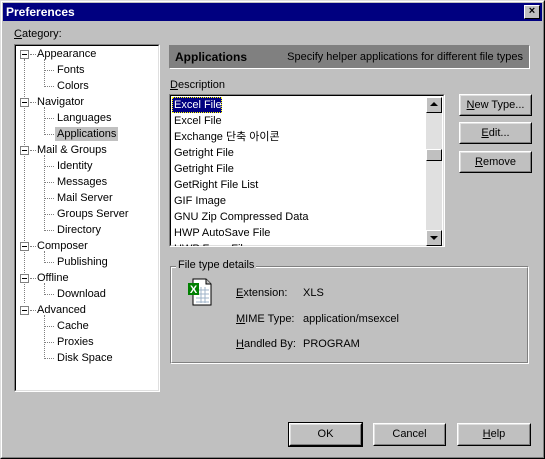  I want to click on file-type-details-title: File type details, so click(216, 265).